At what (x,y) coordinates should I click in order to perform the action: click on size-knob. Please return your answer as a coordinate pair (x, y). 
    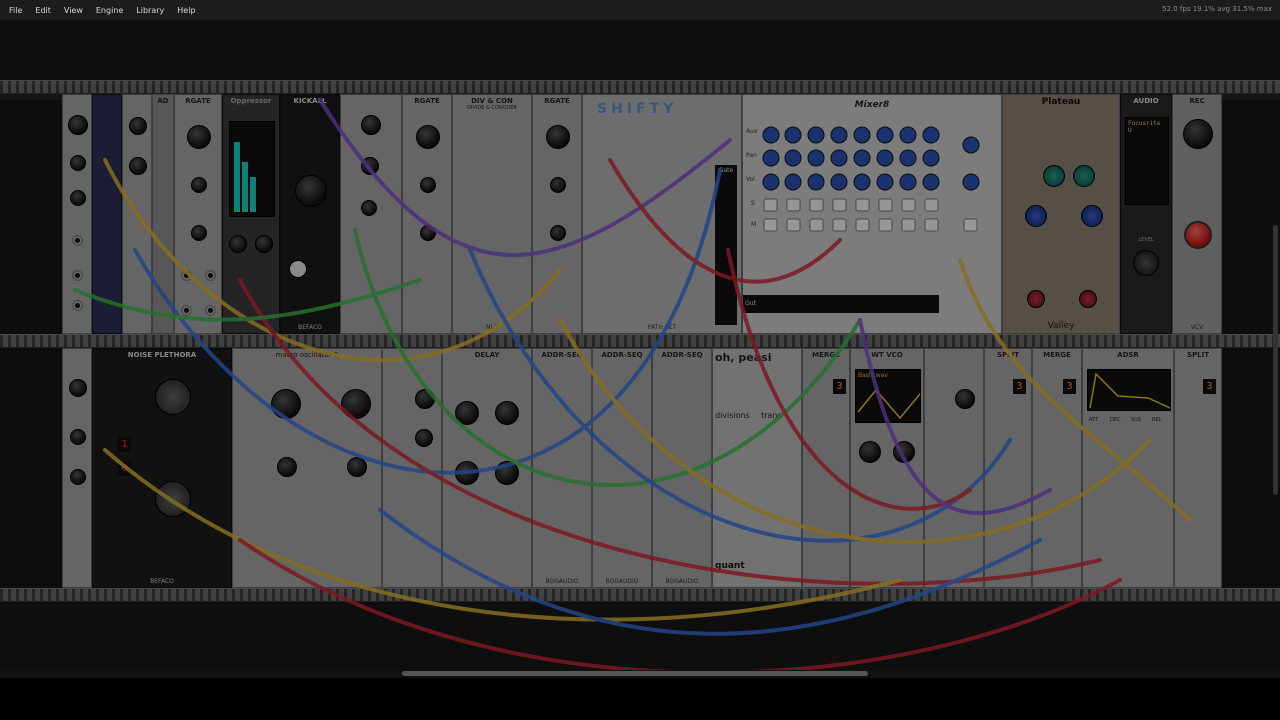
    Looking at the image, I should click on (1036, 216).